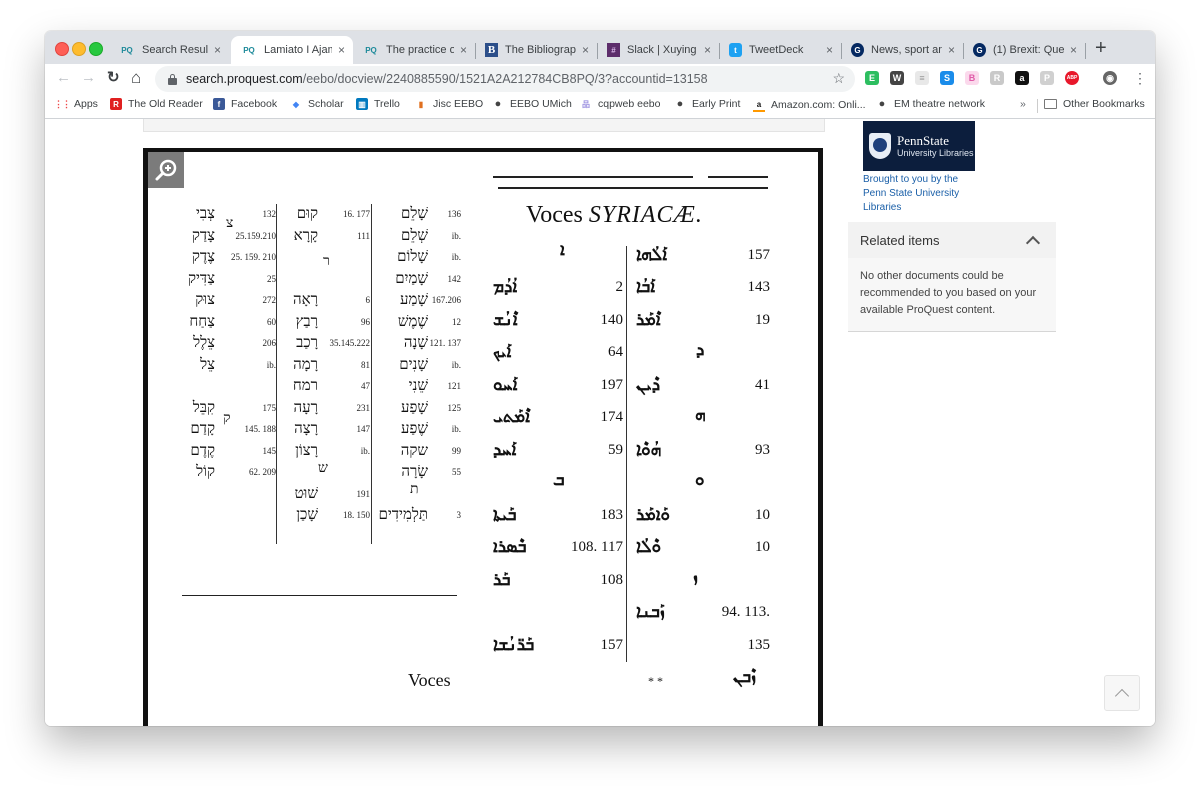 The image size is (1200, 786). What do you see at coordinates (449, 104) in the screenshot?
I see `bookmark-jisc-eebo: ▮ Jisc EEBO` at bounding box center [449, 104].